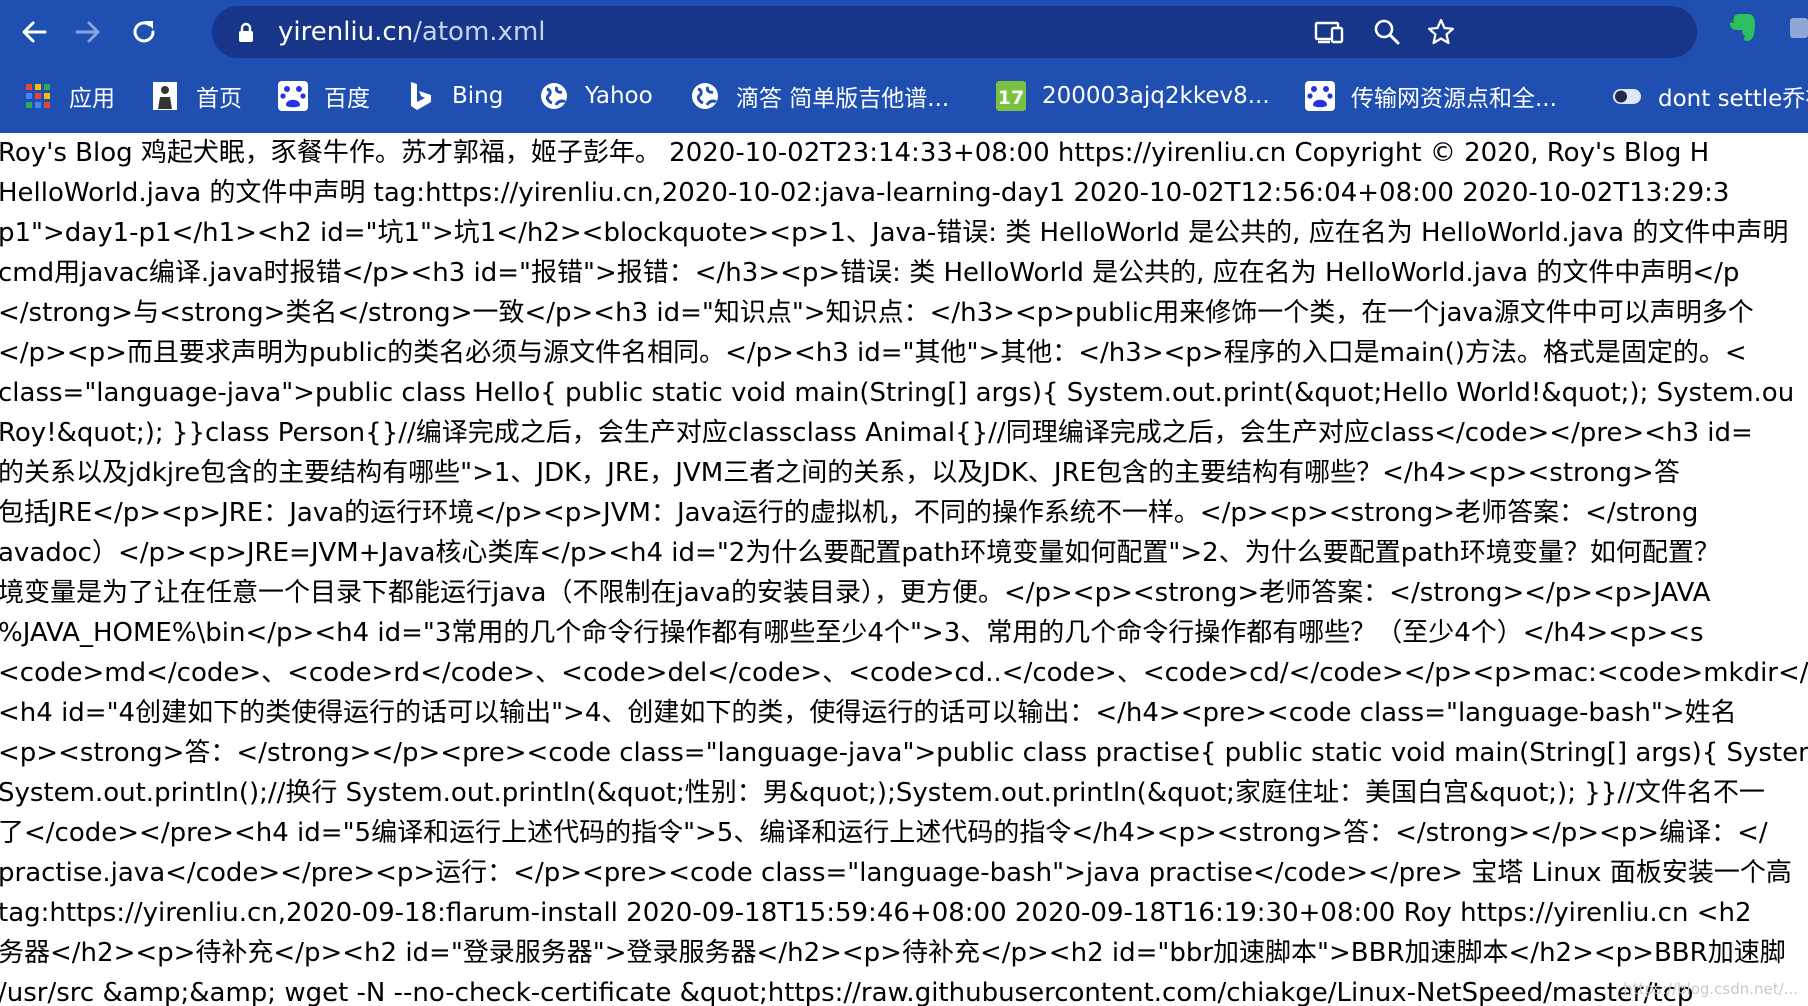 The image size is (1808, 1006). What do you see at coordinates (1742, 28) in the screenshot?
I see `evernote-icon` at bounding box center [1742, 28].